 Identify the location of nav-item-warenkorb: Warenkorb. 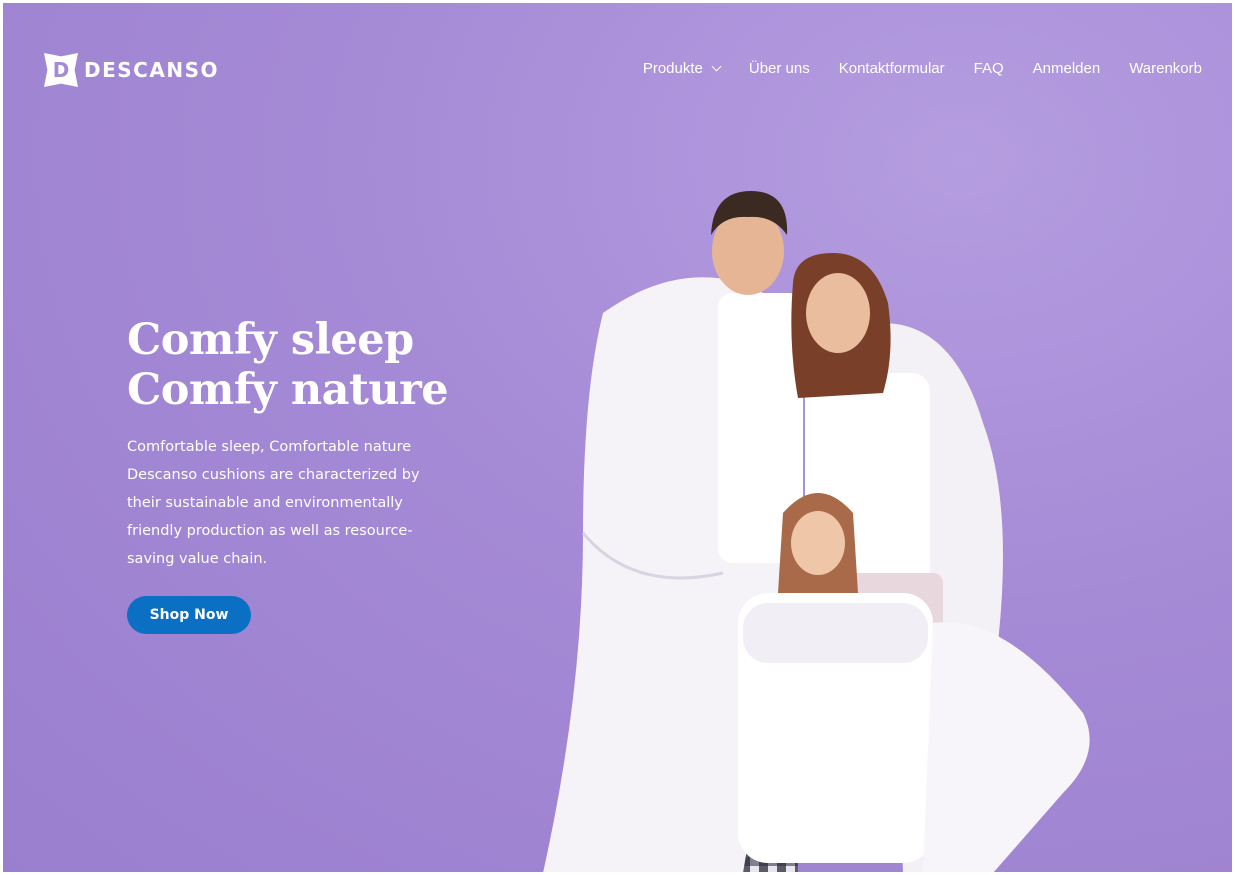
(1165, 68).